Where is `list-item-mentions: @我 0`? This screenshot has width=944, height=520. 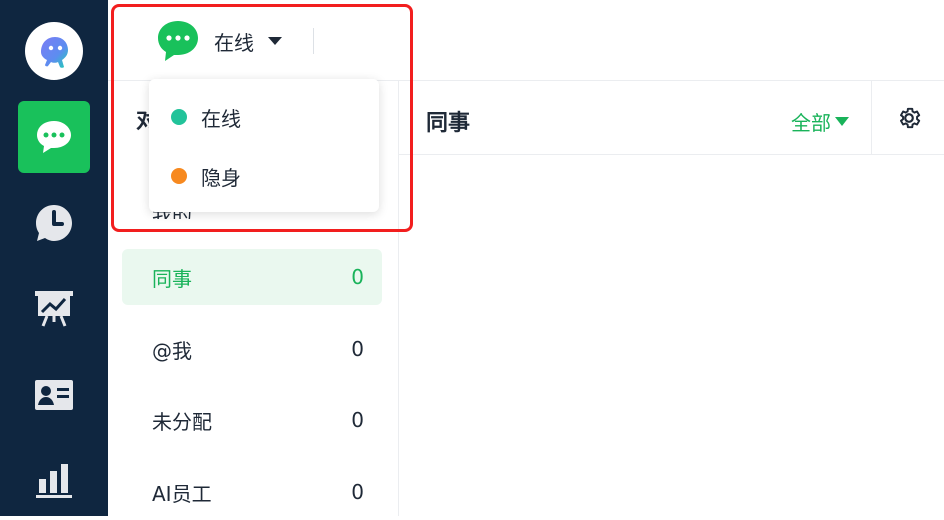 list-item-mentions: @我 0 is located at coordinates (252, 349).